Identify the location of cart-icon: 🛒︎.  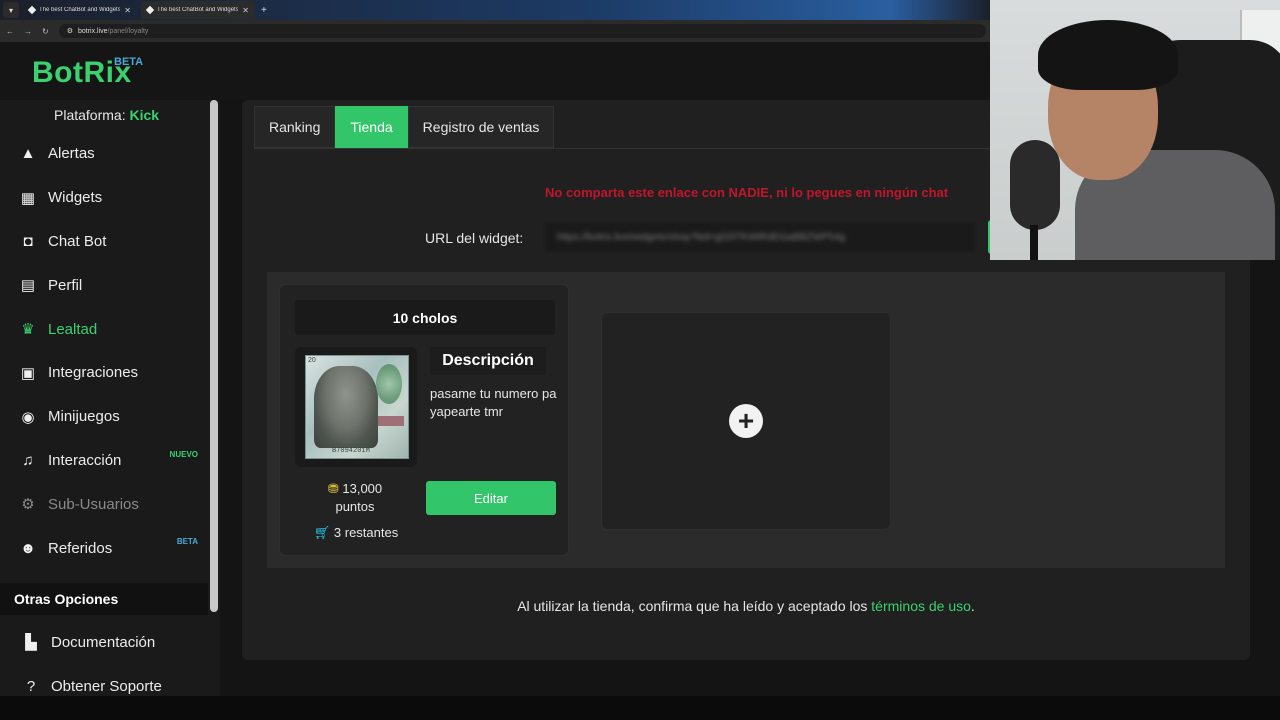
(322, 532).